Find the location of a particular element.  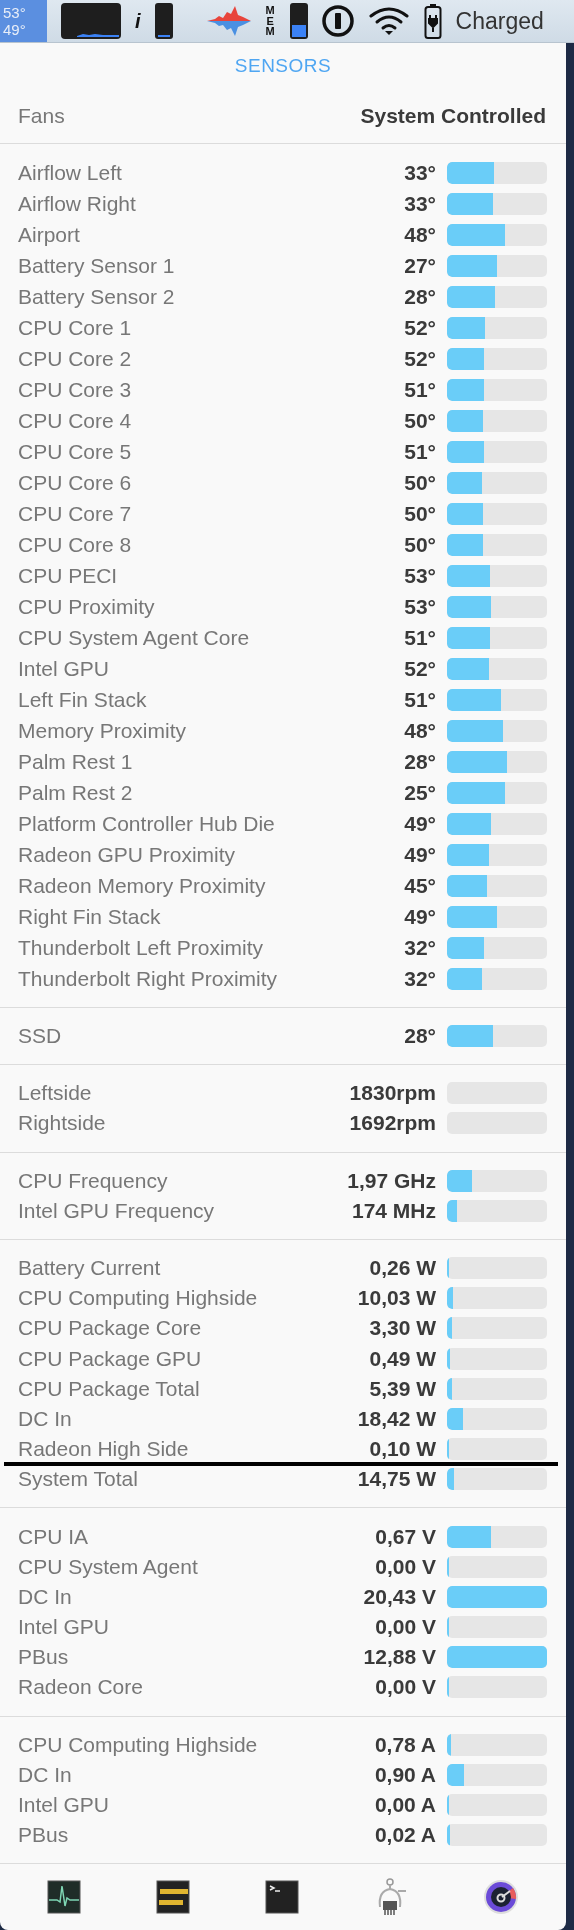

sensor-label: Radeon High Side is located at coordinates (103, 1449).